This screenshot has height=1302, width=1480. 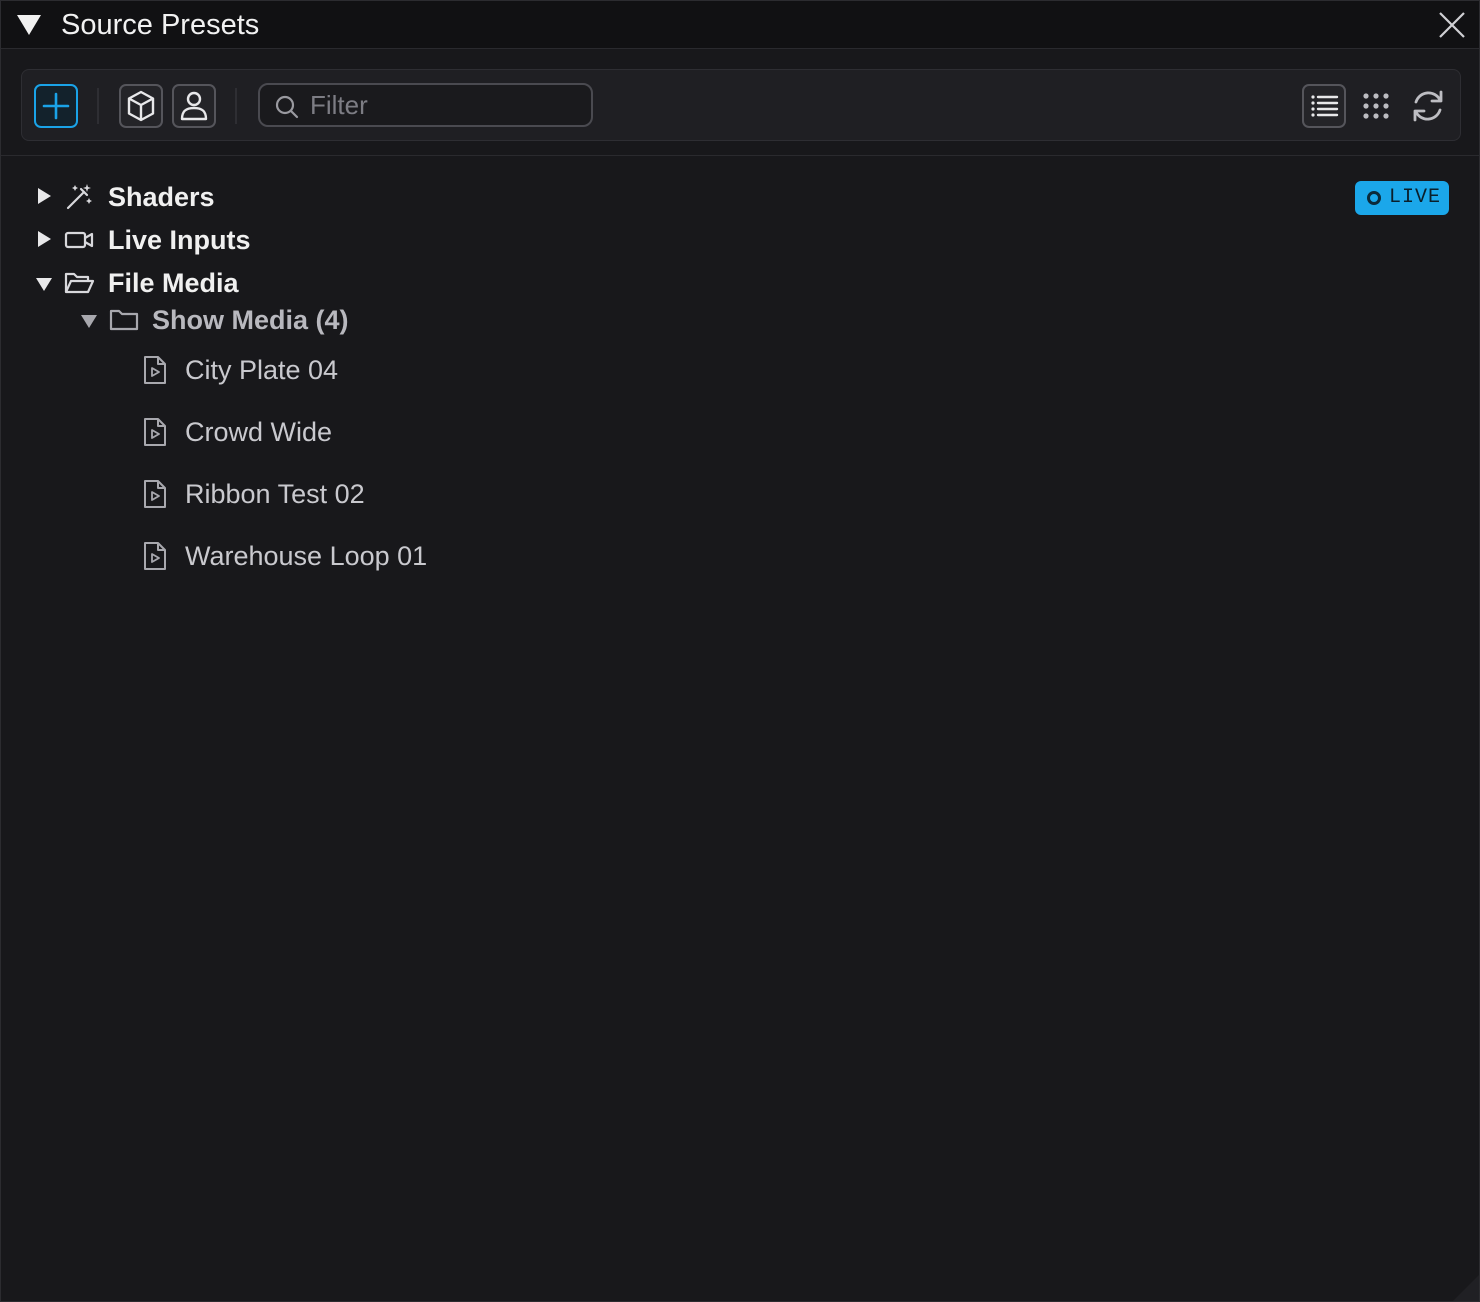 I want to click on user-icon, so click(x=194, y=106).